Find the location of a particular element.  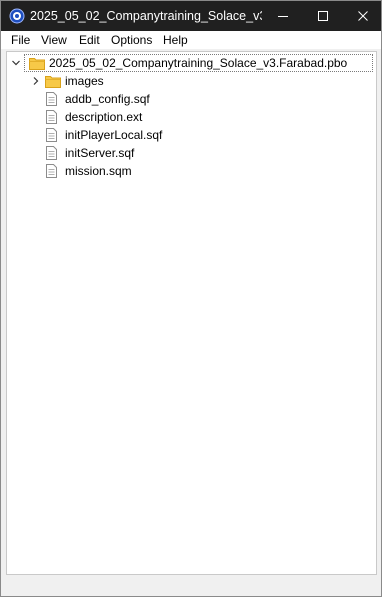

menu-edit: Edit is located at coordinates (89, 40).